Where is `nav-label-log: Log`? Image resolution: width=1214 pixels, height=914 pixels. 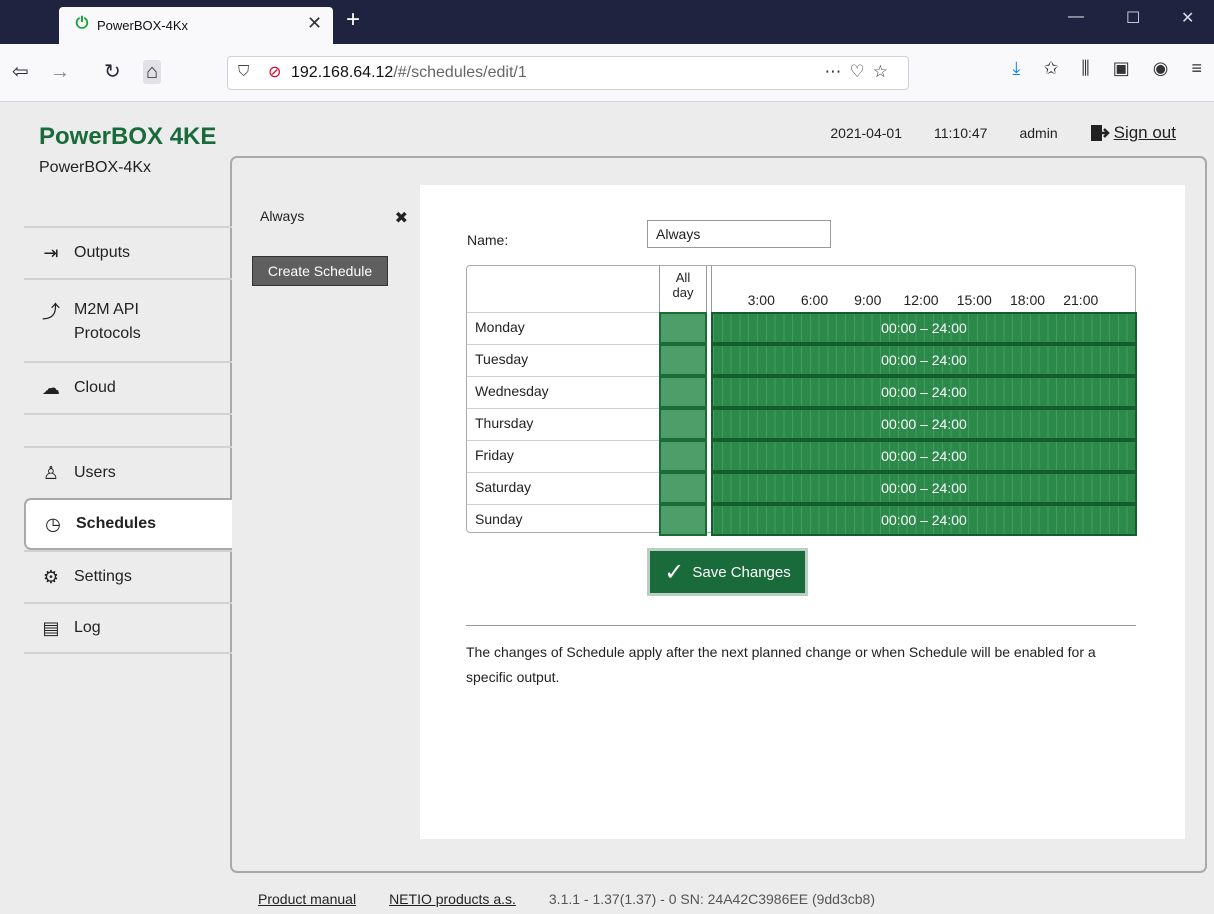
nav-label-log: Log is located at coordinates (87, 627).